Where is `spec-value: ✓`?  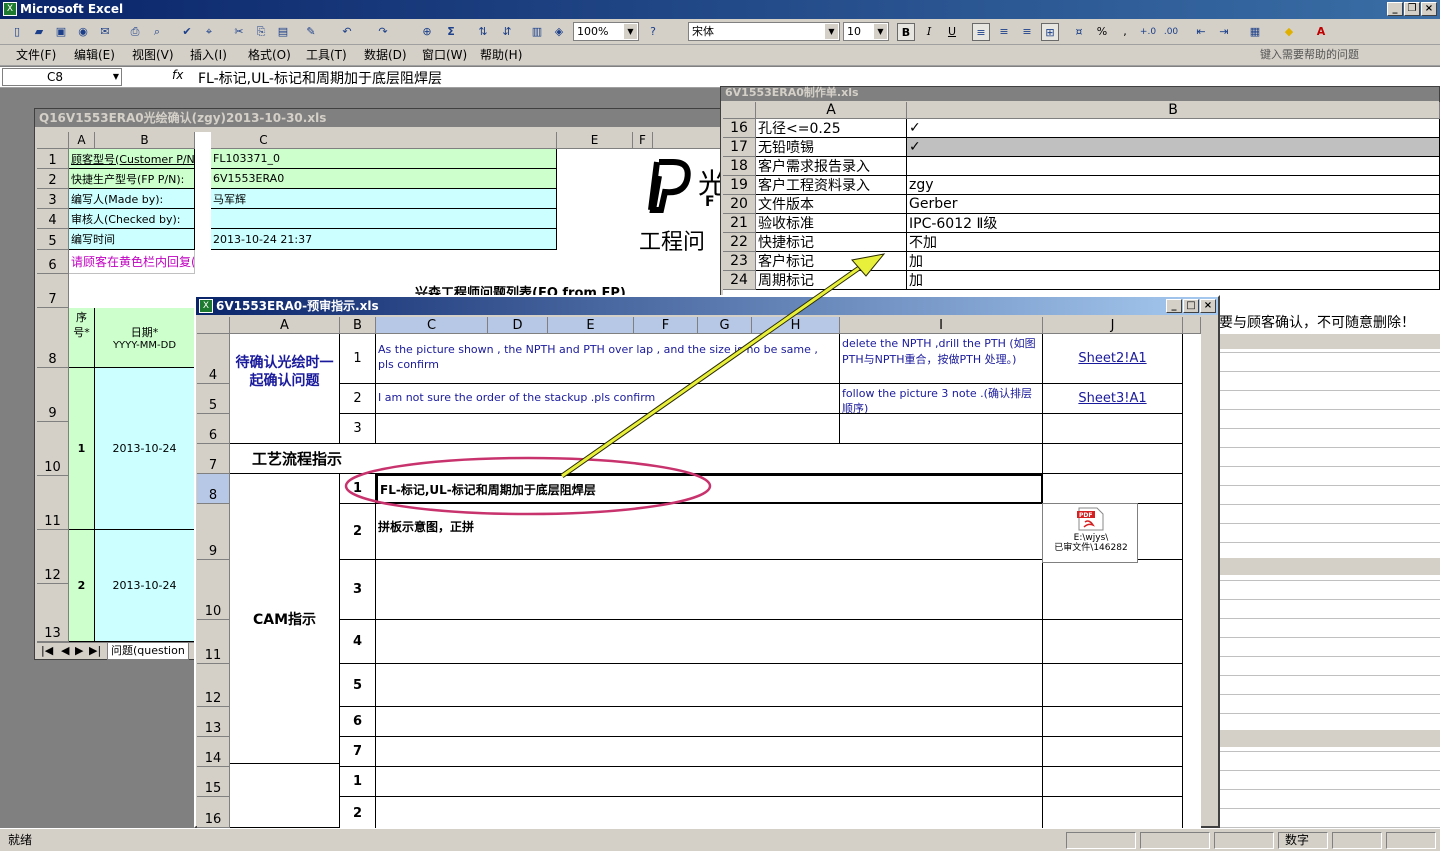
spec-value: ✓ is located at coordinates (1173, 128).